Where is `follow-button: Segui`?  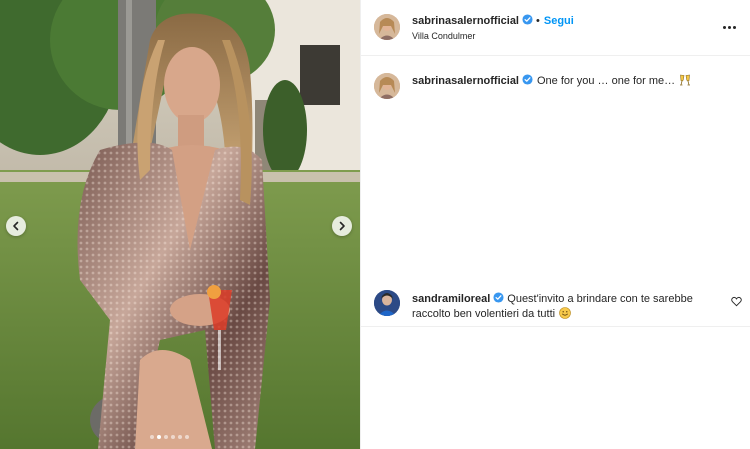 follow-button: Segui is located at coordinates (559, 21).